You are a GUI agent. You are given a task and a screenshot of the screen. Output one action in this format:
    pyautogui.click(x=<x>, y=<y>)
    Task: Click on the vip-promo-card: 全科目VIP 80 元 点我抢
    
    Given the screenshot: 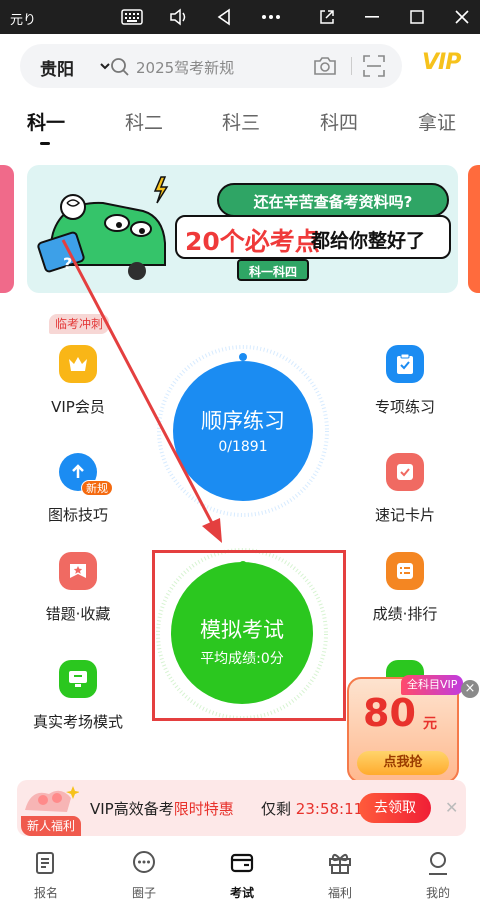 What is the action you would take?
    pyautogui.click(x=405, y=729)
    